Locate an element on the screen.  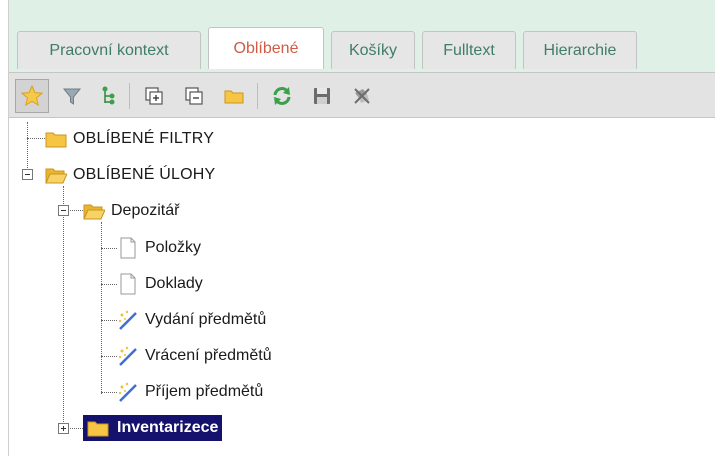
save-button is located at coordinates (322, 96).